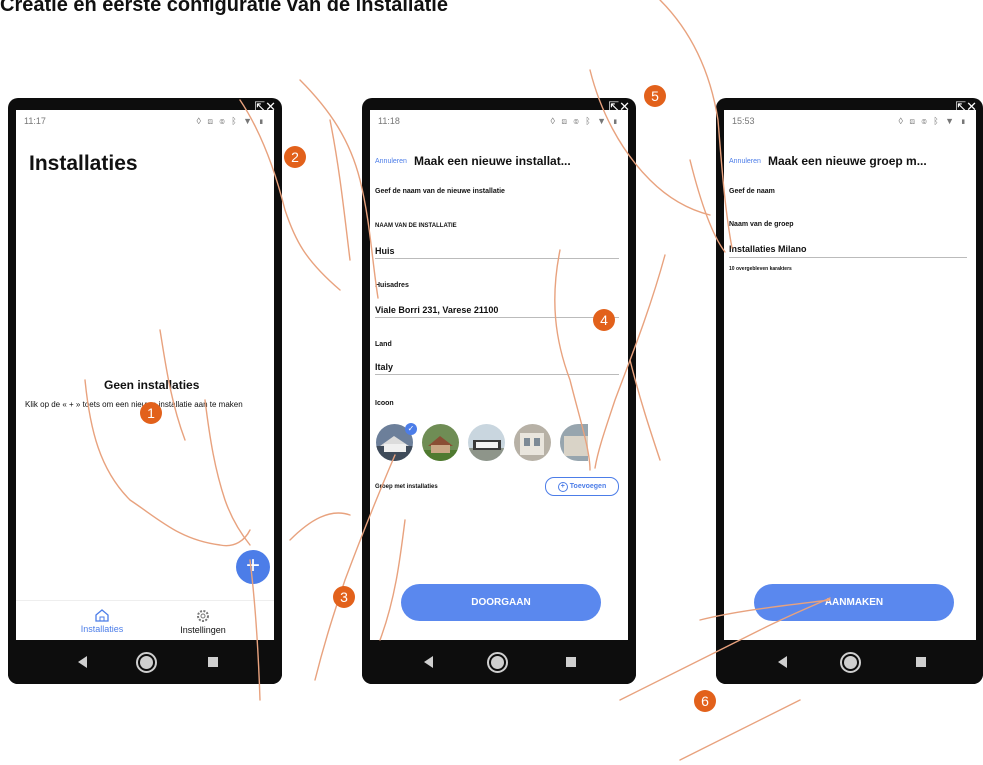  I want to click on address-label: Huisadres, so click(392, 285).